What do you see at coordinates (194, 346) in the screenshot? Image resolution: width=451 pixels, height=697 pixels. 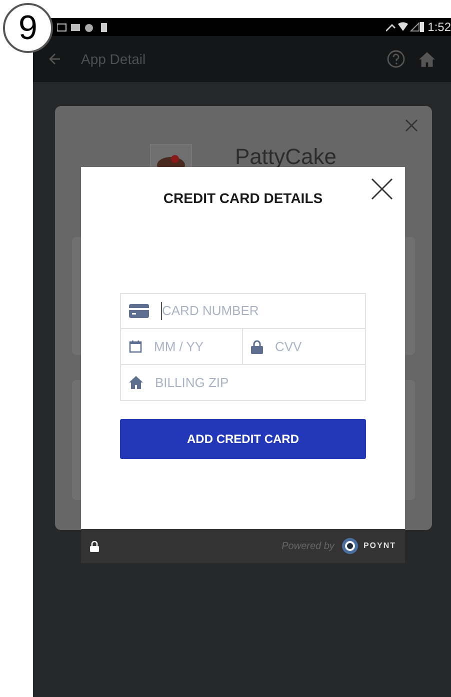 I see `input-field: MM / YY` at bounding box center [194, 346].